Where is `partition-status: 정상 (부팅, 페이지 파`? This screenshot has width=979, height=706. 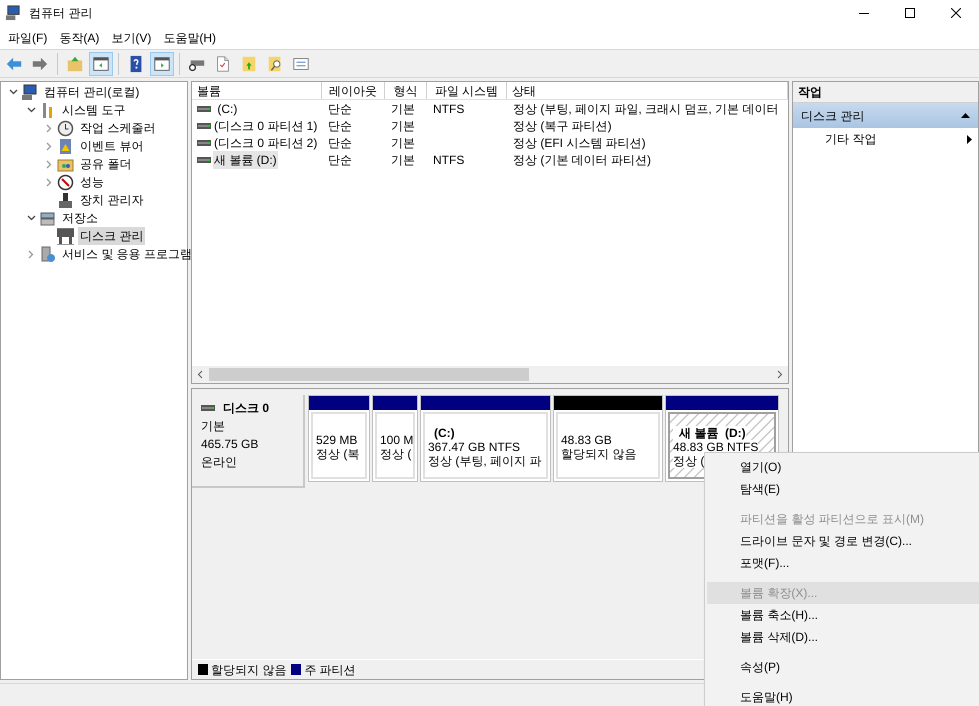
partition-status: 정상 (부팅, 페이지 파 is located at coordinates (485, 461).